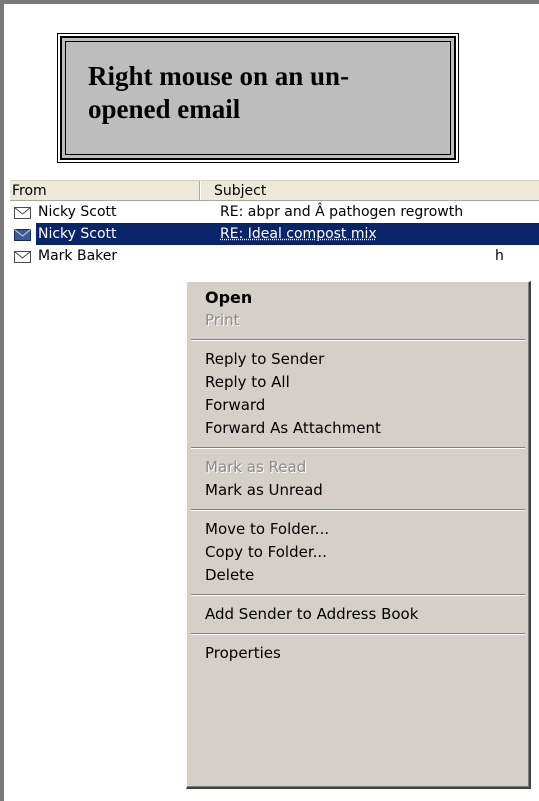 The image size is (539, 801). Describe the element at coordinates (358, 405) in the screenshot. I see `menu-item-forward: Forward` at that location.